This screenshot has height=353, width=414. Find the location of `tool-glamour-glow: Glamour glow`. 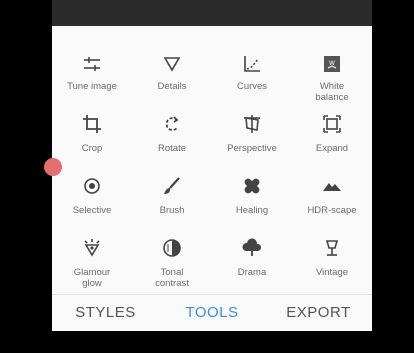

tool-glamour-glow: Glamour glow is located at coordinates (92, 267).